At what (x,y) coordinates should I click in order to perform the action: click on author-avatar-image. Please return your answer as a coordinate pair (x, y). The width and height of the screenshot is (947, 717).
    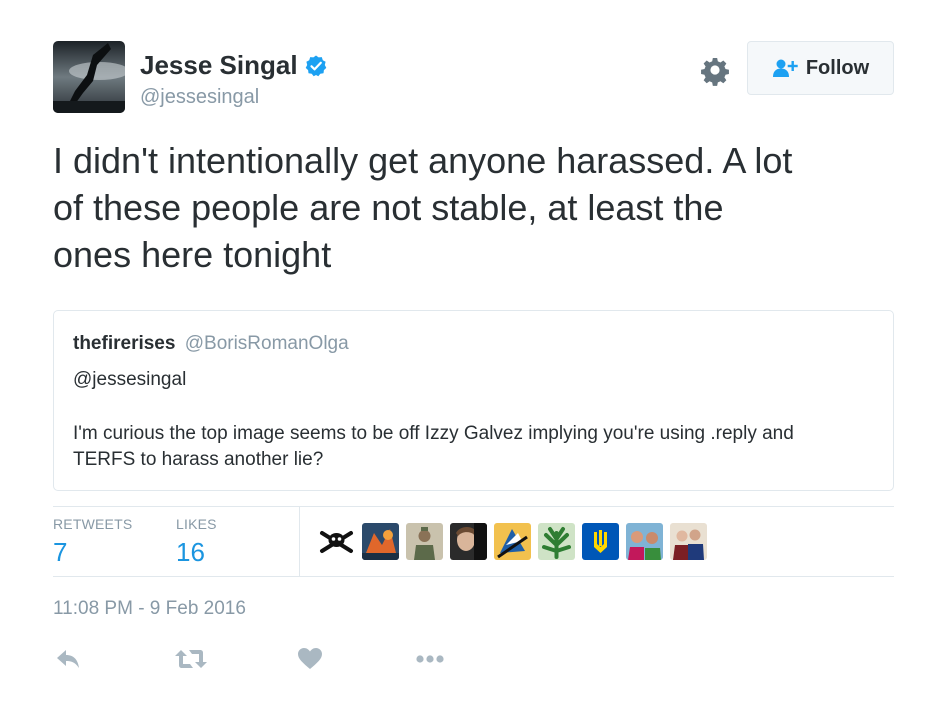
    Looking at the image, I should click on (89, 77).